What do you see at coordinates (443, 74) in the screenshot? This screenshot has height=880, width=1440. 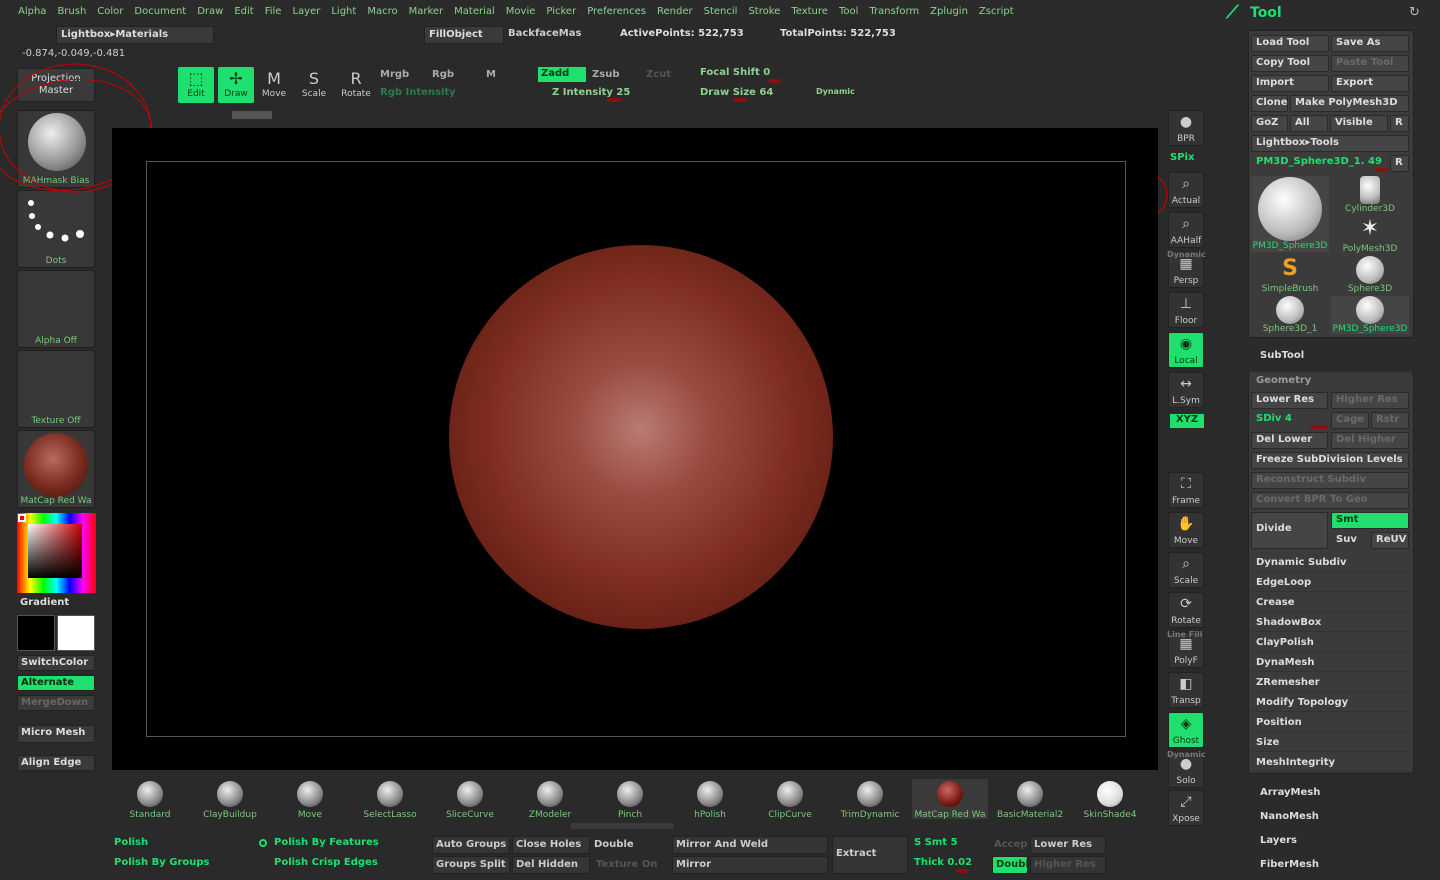 I see `rgb-button: Rgb` at bounding box center [443, 74].